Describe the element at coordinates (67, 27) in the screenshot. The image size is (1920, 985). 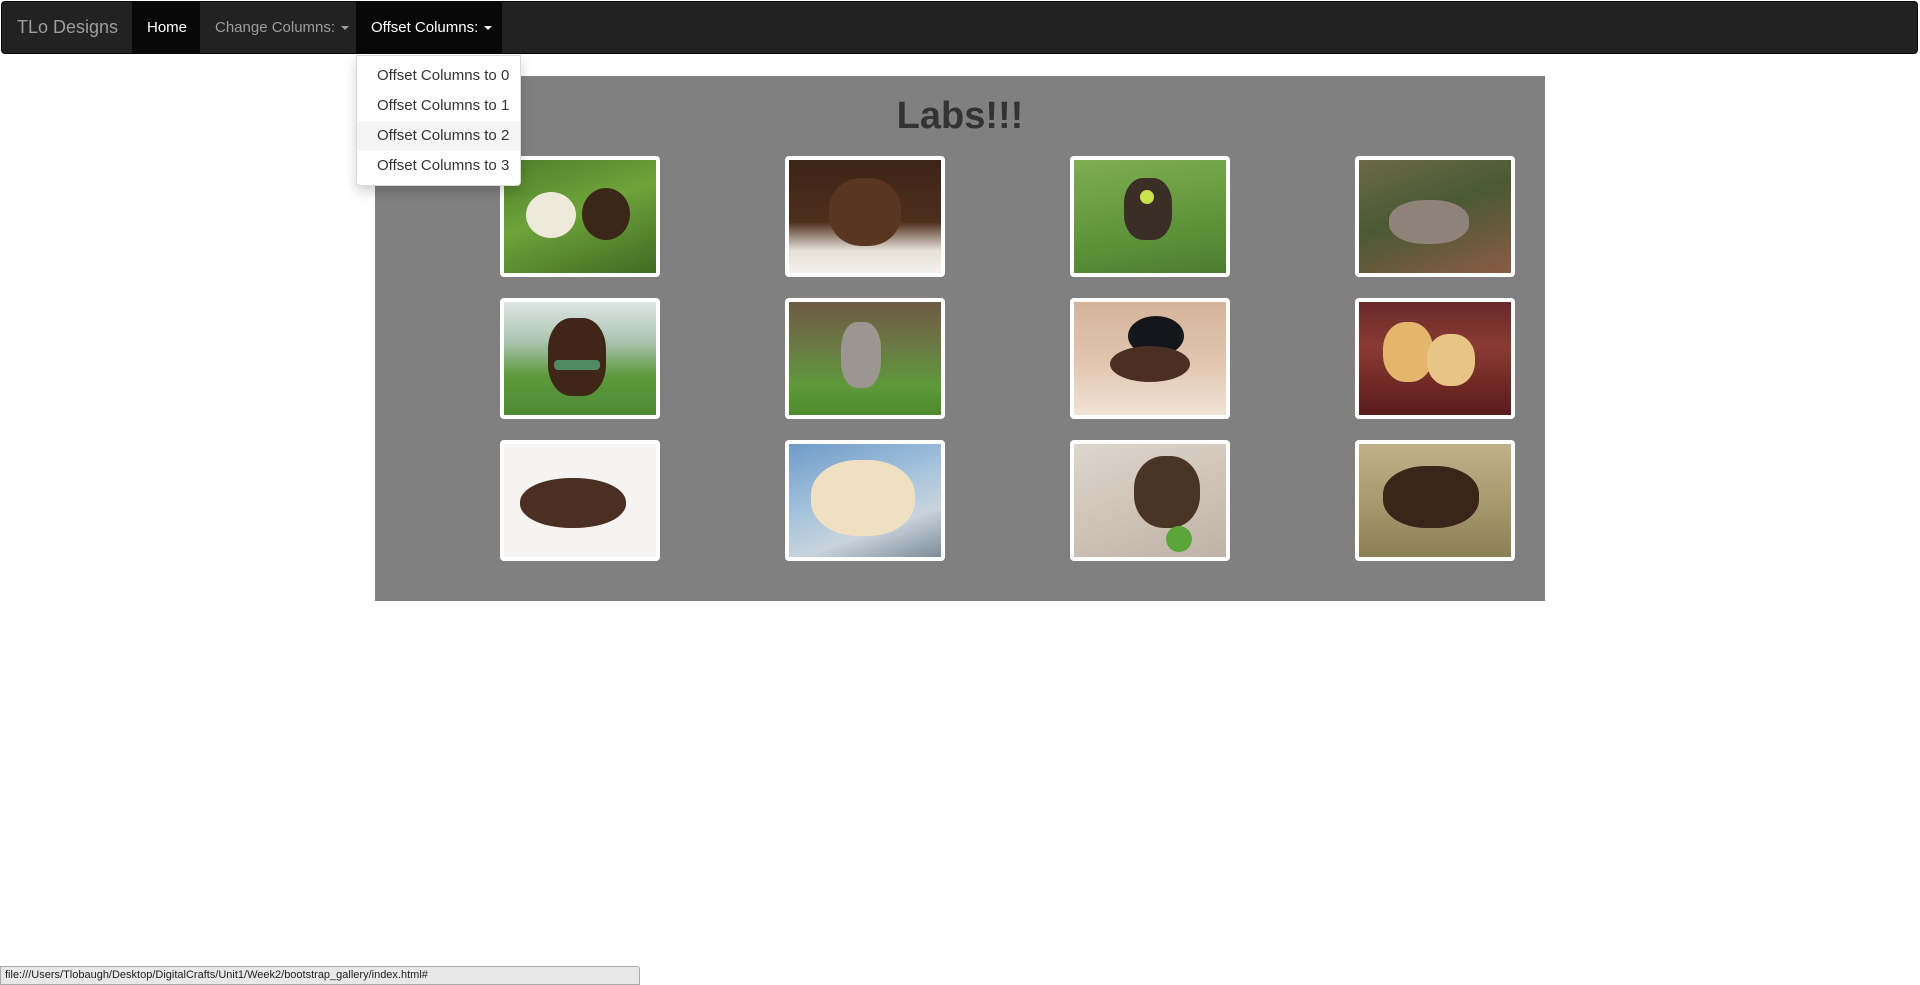
I see `brand-link: TLo Designs` at that location.